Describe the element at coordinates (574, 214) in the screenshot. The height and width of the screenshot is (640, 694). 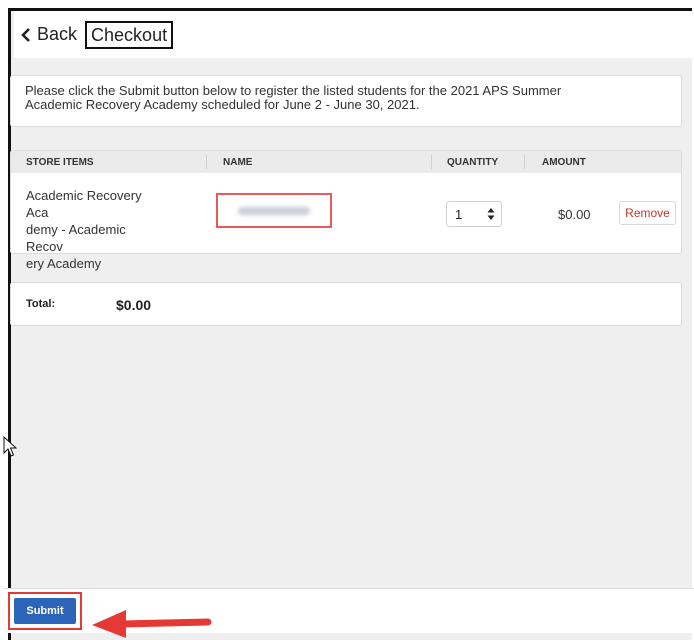
I see `item-amount: $0.00` at that location.